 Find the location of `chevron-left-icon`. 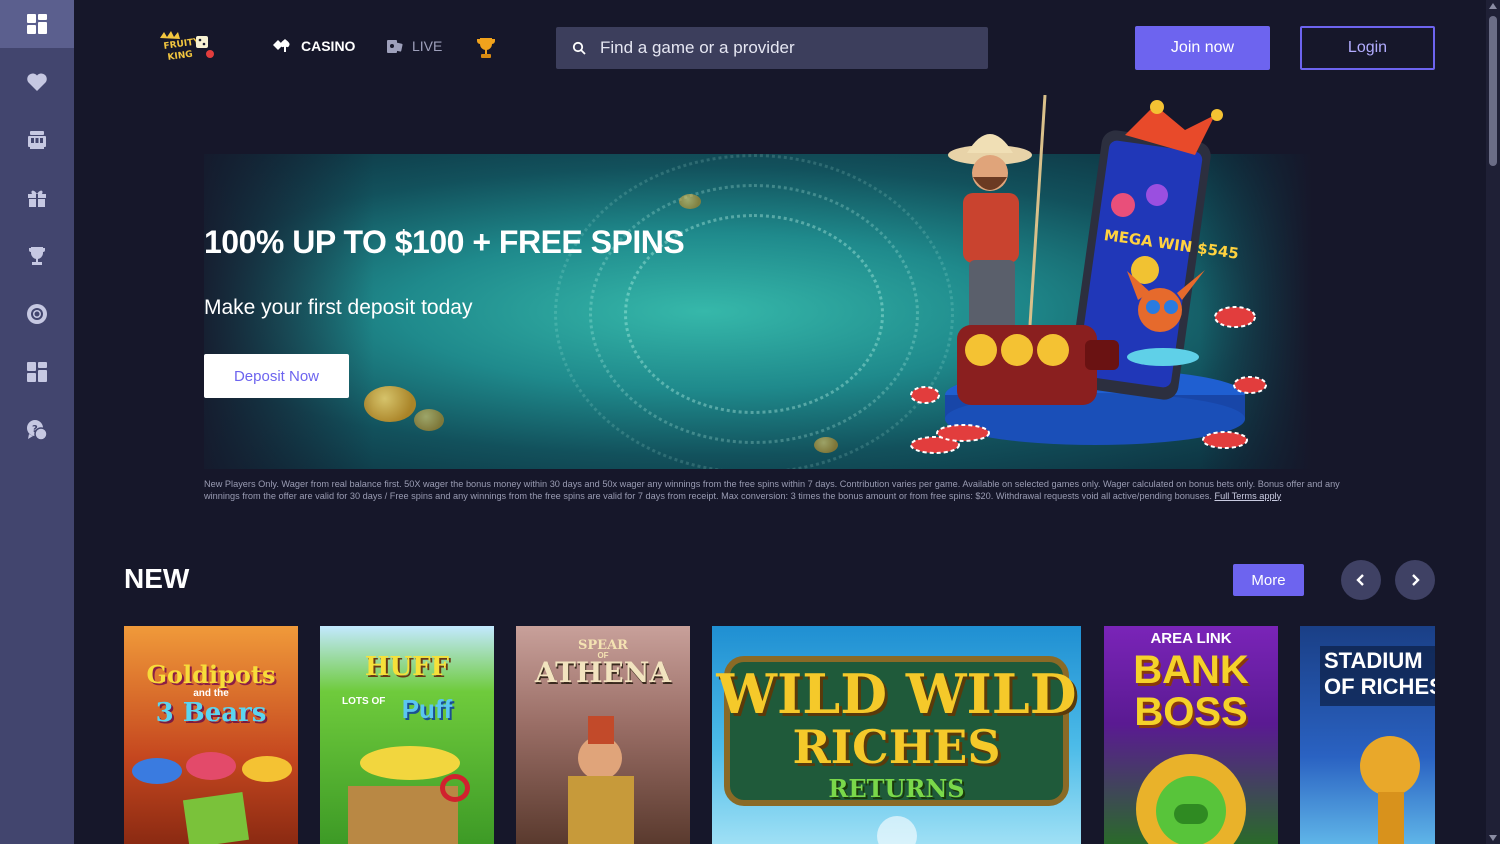

chevron-left-icon is located at coordinates (1360, 580).